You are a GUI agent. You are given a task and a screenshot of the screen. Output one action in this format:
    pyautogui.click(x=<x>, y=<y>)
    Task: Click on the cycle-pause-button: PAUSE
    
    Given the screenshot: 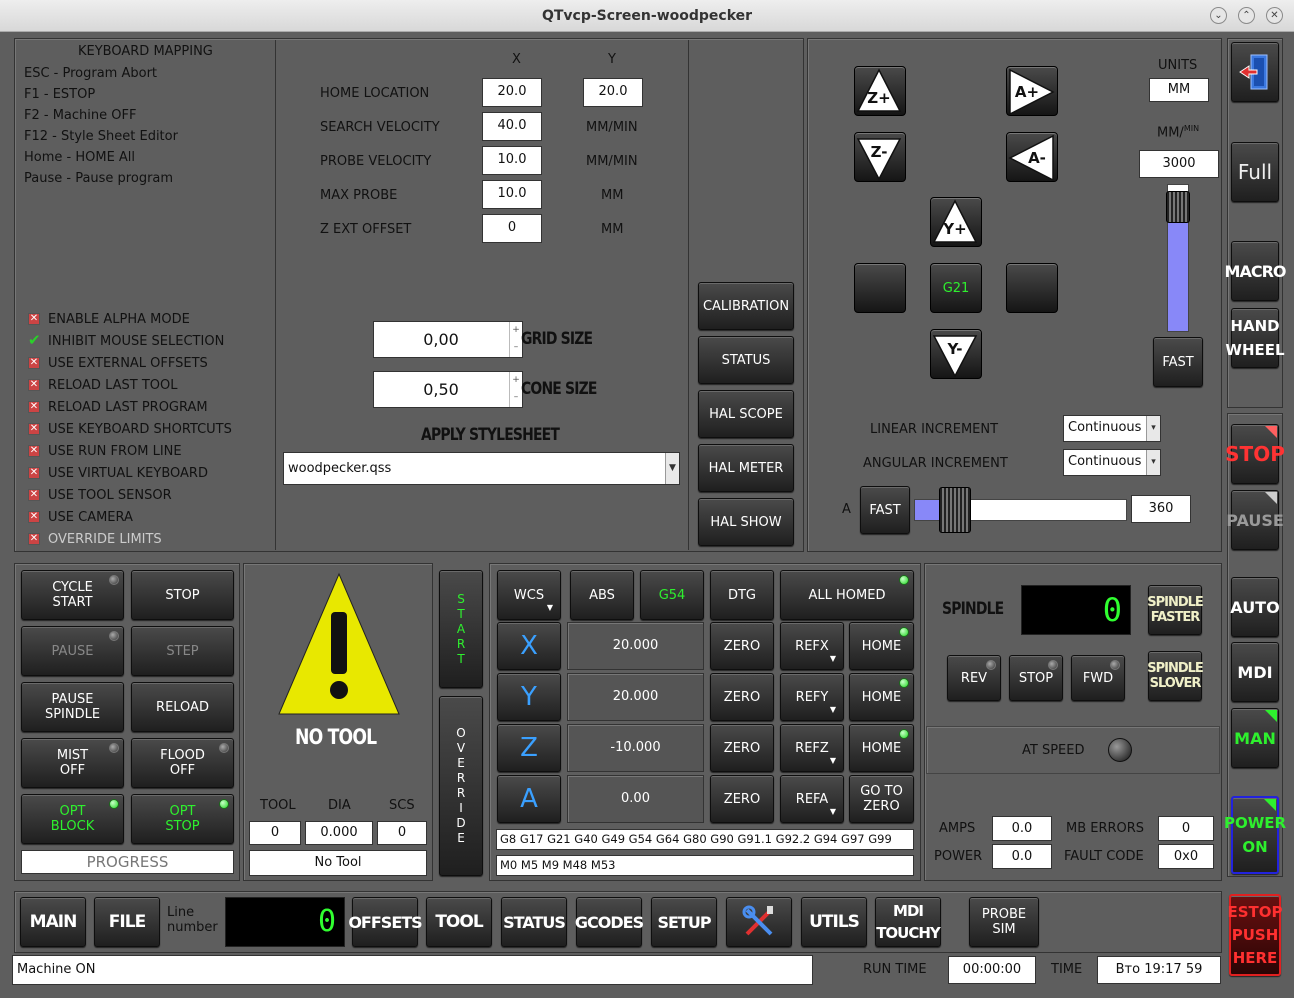 What is the action you would take?
    pyautogui.click(x=72, y=651)
    